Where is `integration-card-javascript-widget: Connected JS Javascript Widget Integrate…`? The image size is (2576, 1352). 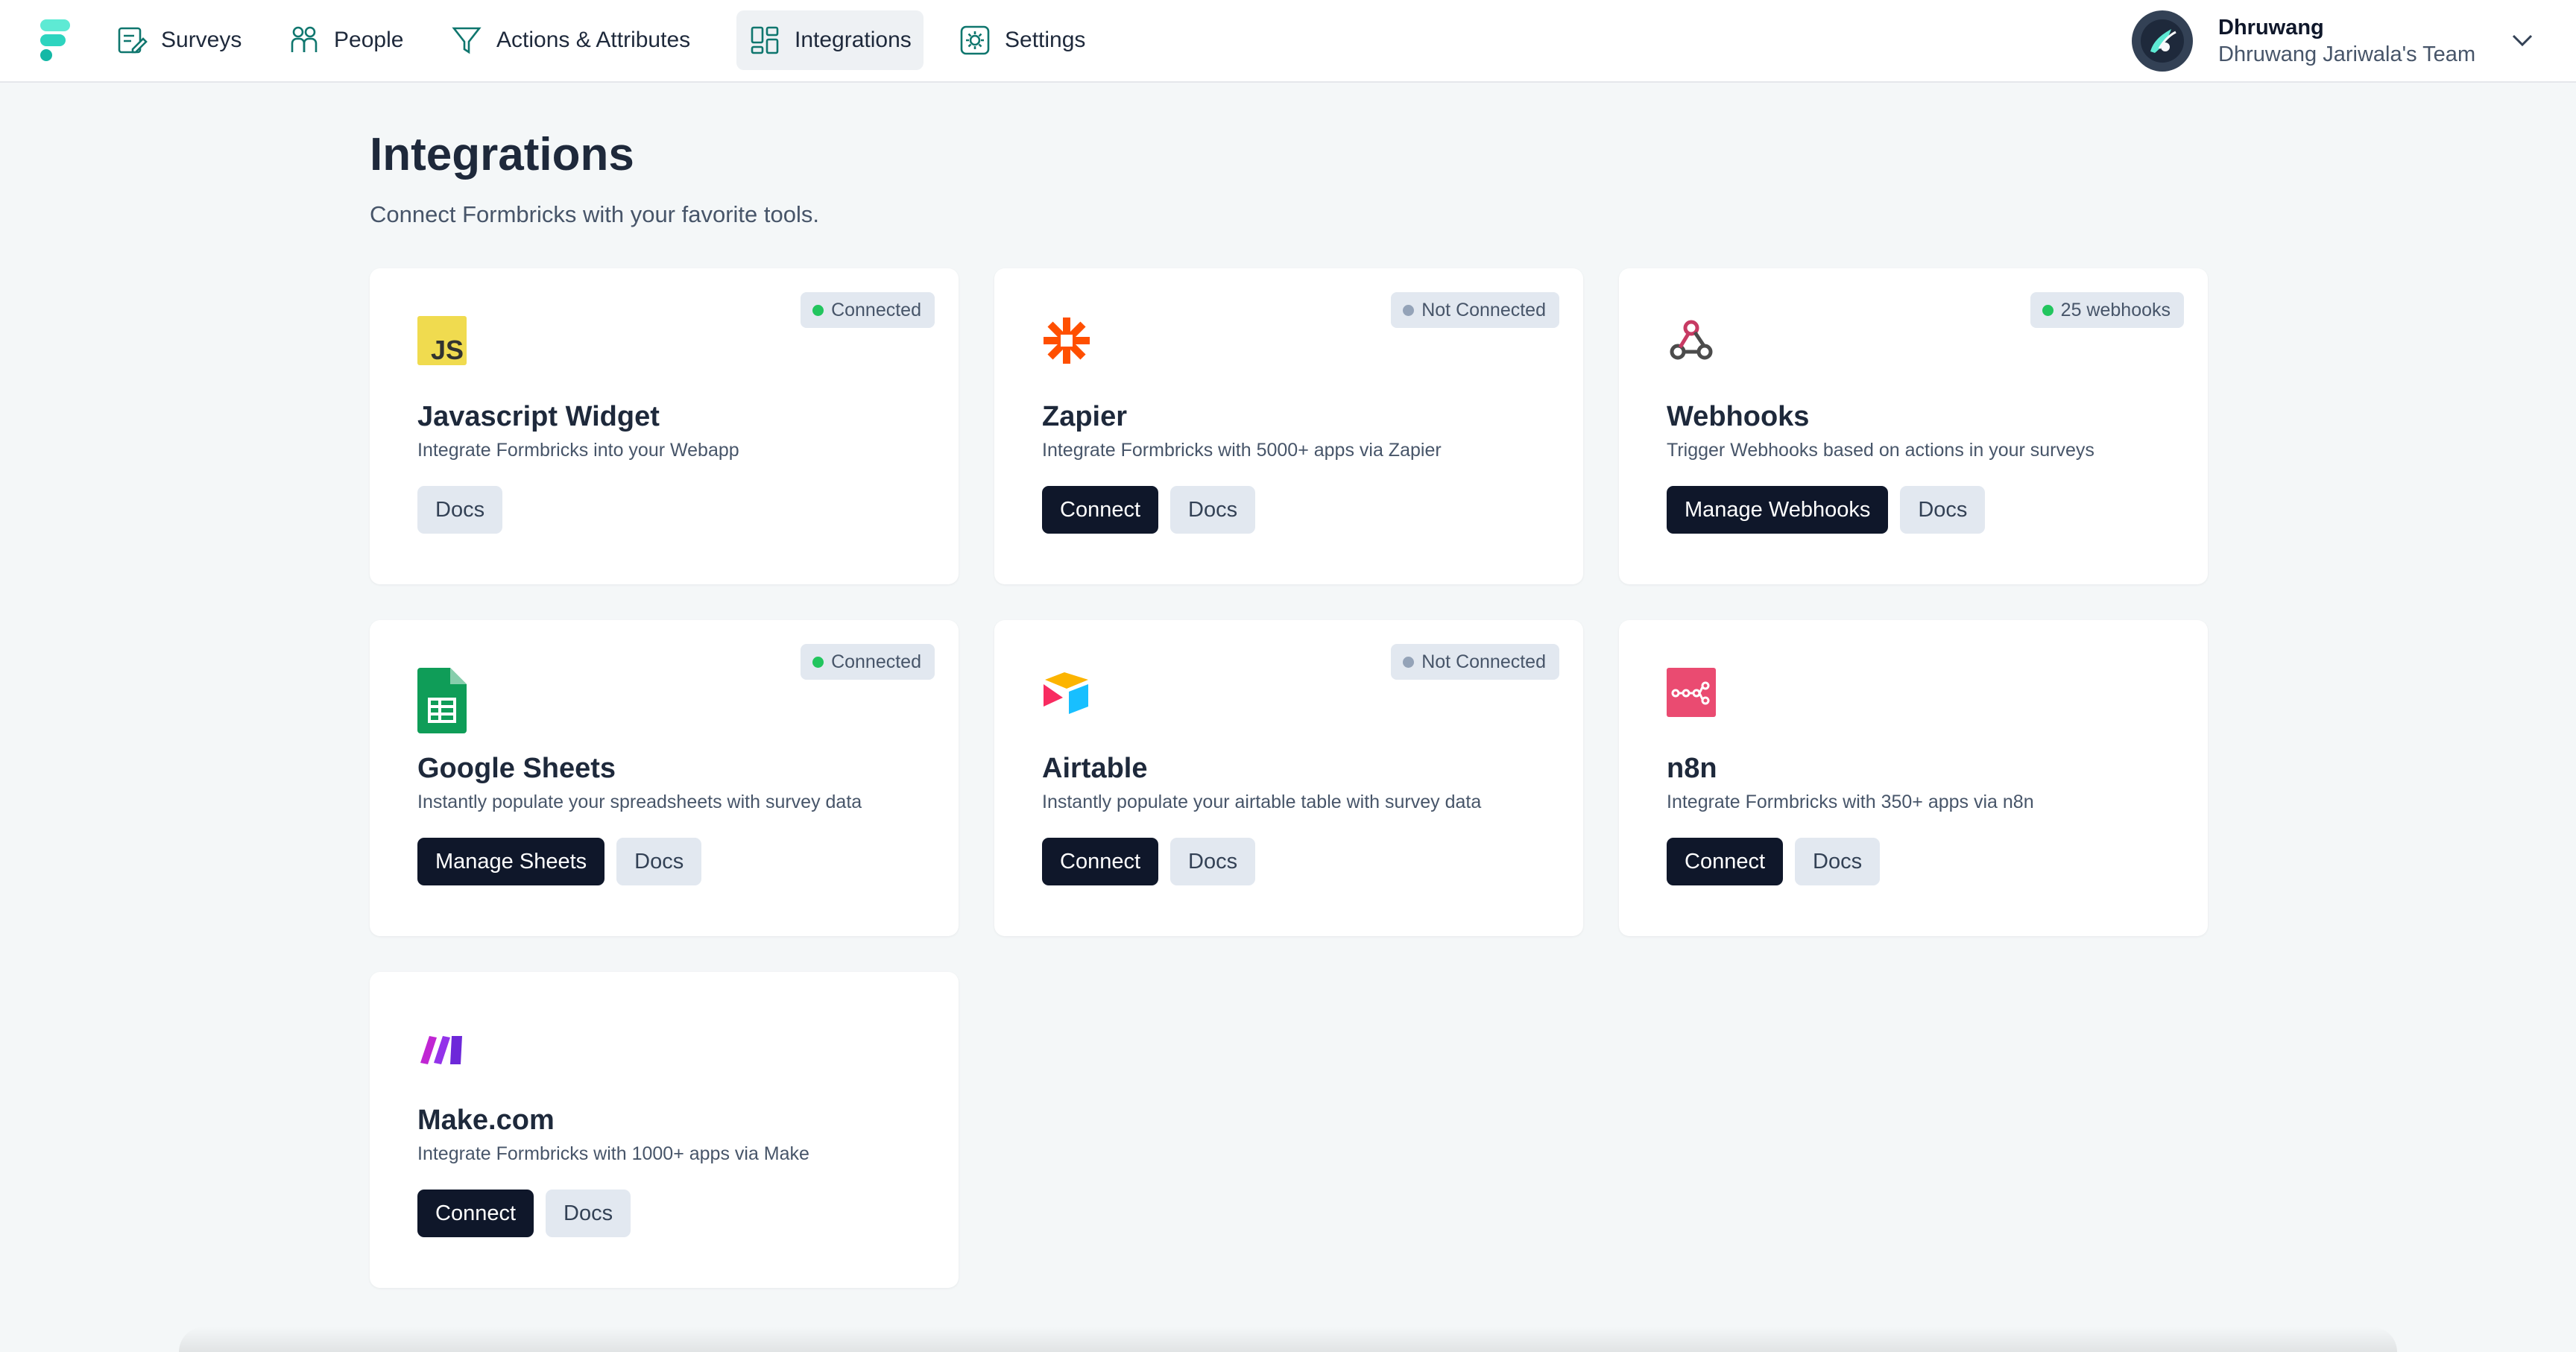
integration-card-javascript-widget: Connected JS Javascript Widget Integrate… is located at coordinates (664, 426).